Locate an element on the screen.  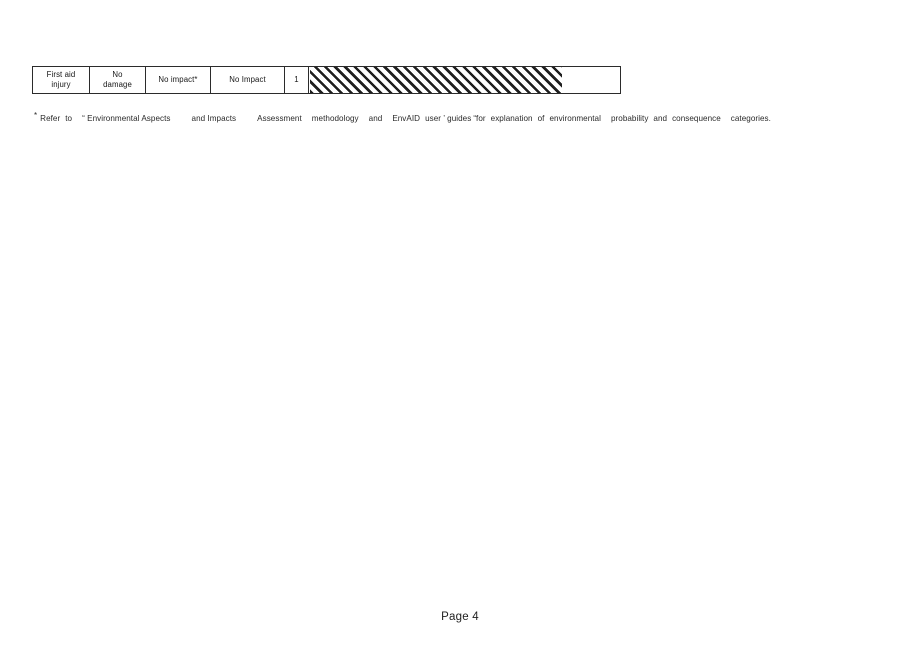
footnote-word-10: “for is located at coordinates (479, 118).